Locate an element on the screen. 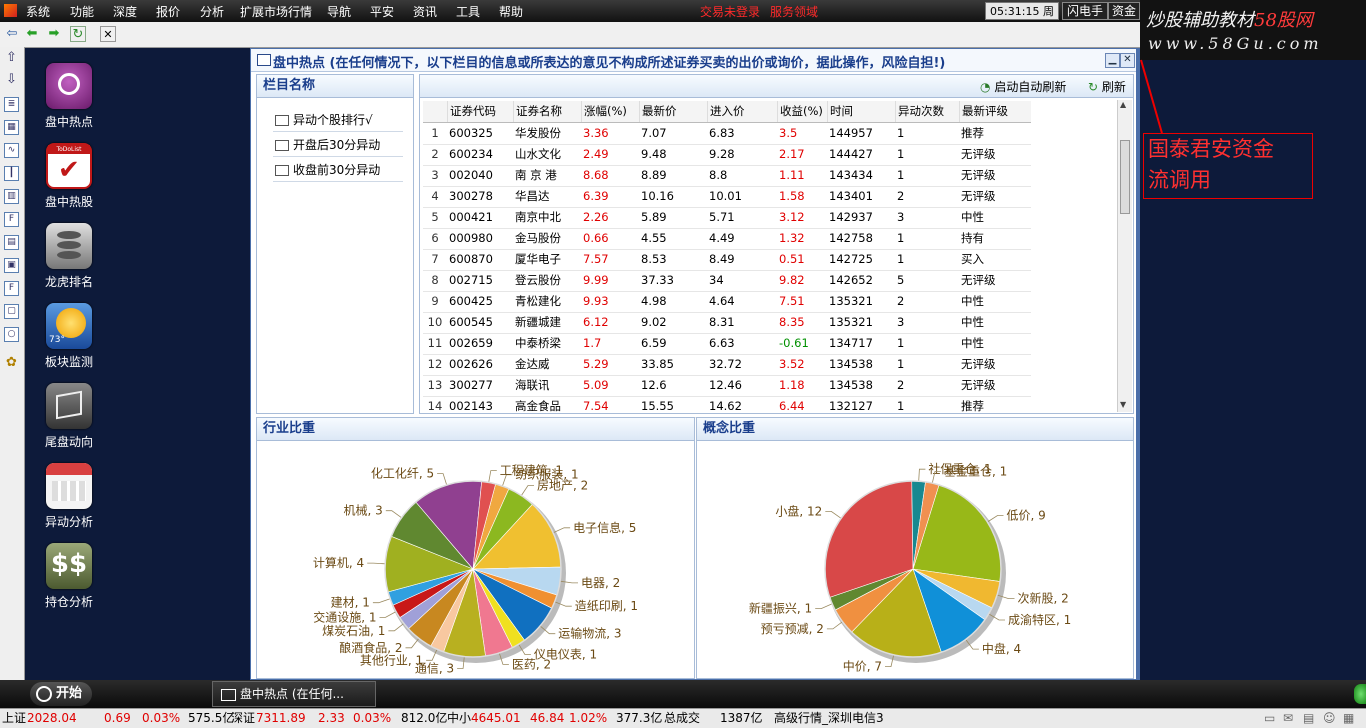 This screenshot has width=1366, height=728. table-row: 5 000421 南京中北 2.26 5.89 5.71 3.12 142937 3 中性 is located at coordinates (727, 218).